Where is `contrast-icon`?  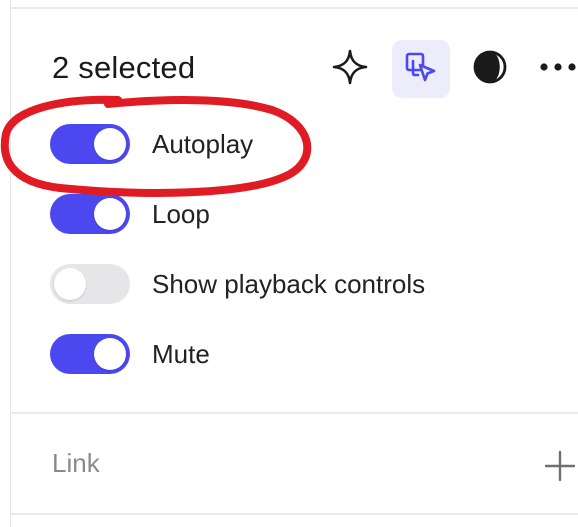 contrast-icon is located at coordinates (490, 67).